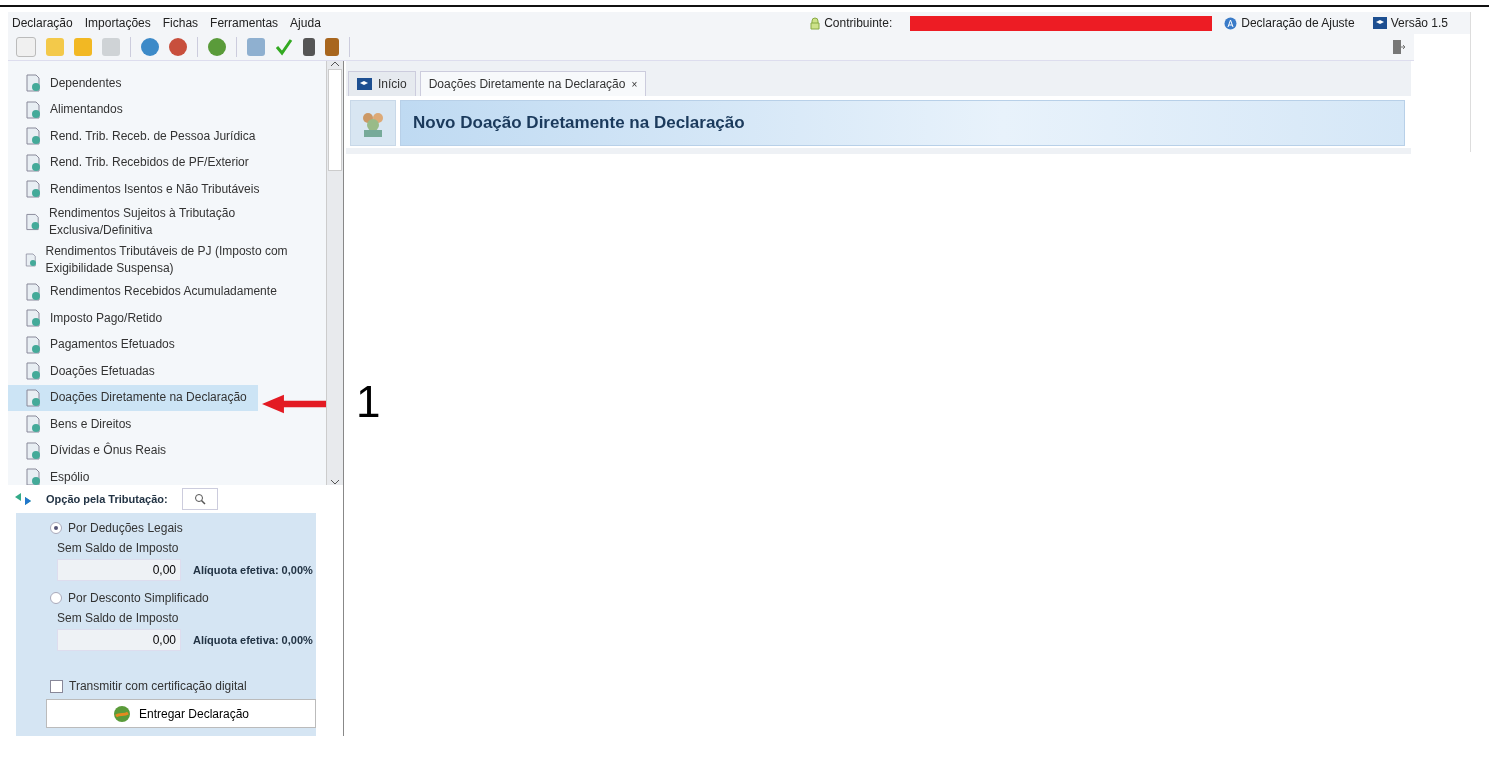 This screenshot has height=784, width=1489. I want to click on sidebar-item: Rendimentos Isentos e Não Tributáveis, so click(167, 189).